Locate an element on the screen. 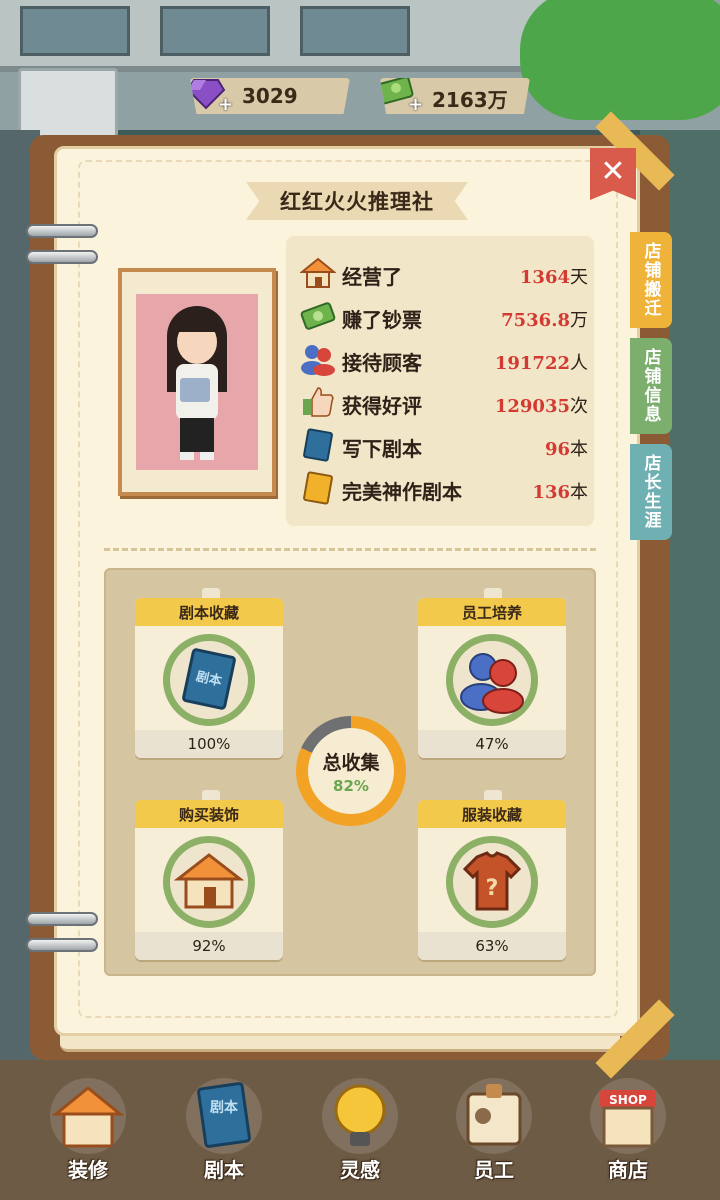  manager-portrait is located at coordinates (197, 382).